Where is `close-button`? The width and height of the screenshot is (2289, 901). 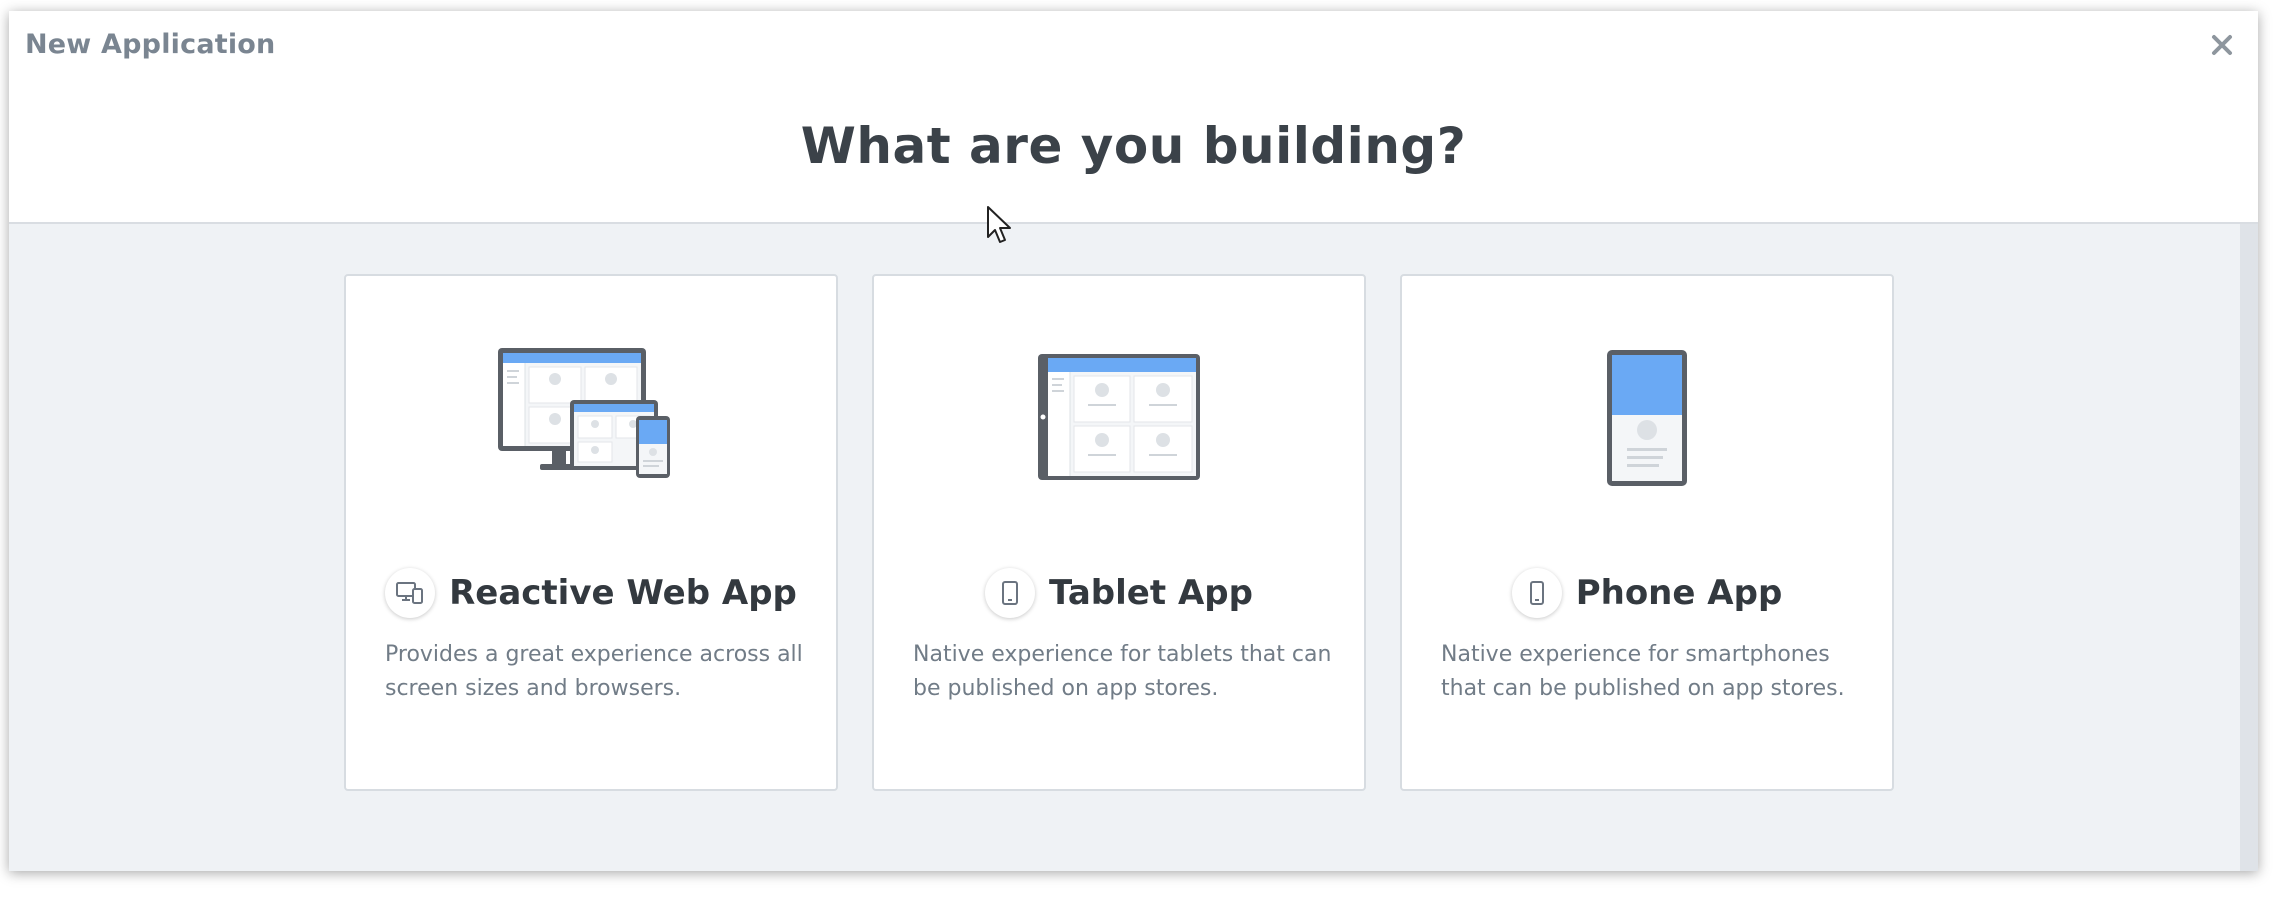 close-button is located at coordinates (2222, 45).